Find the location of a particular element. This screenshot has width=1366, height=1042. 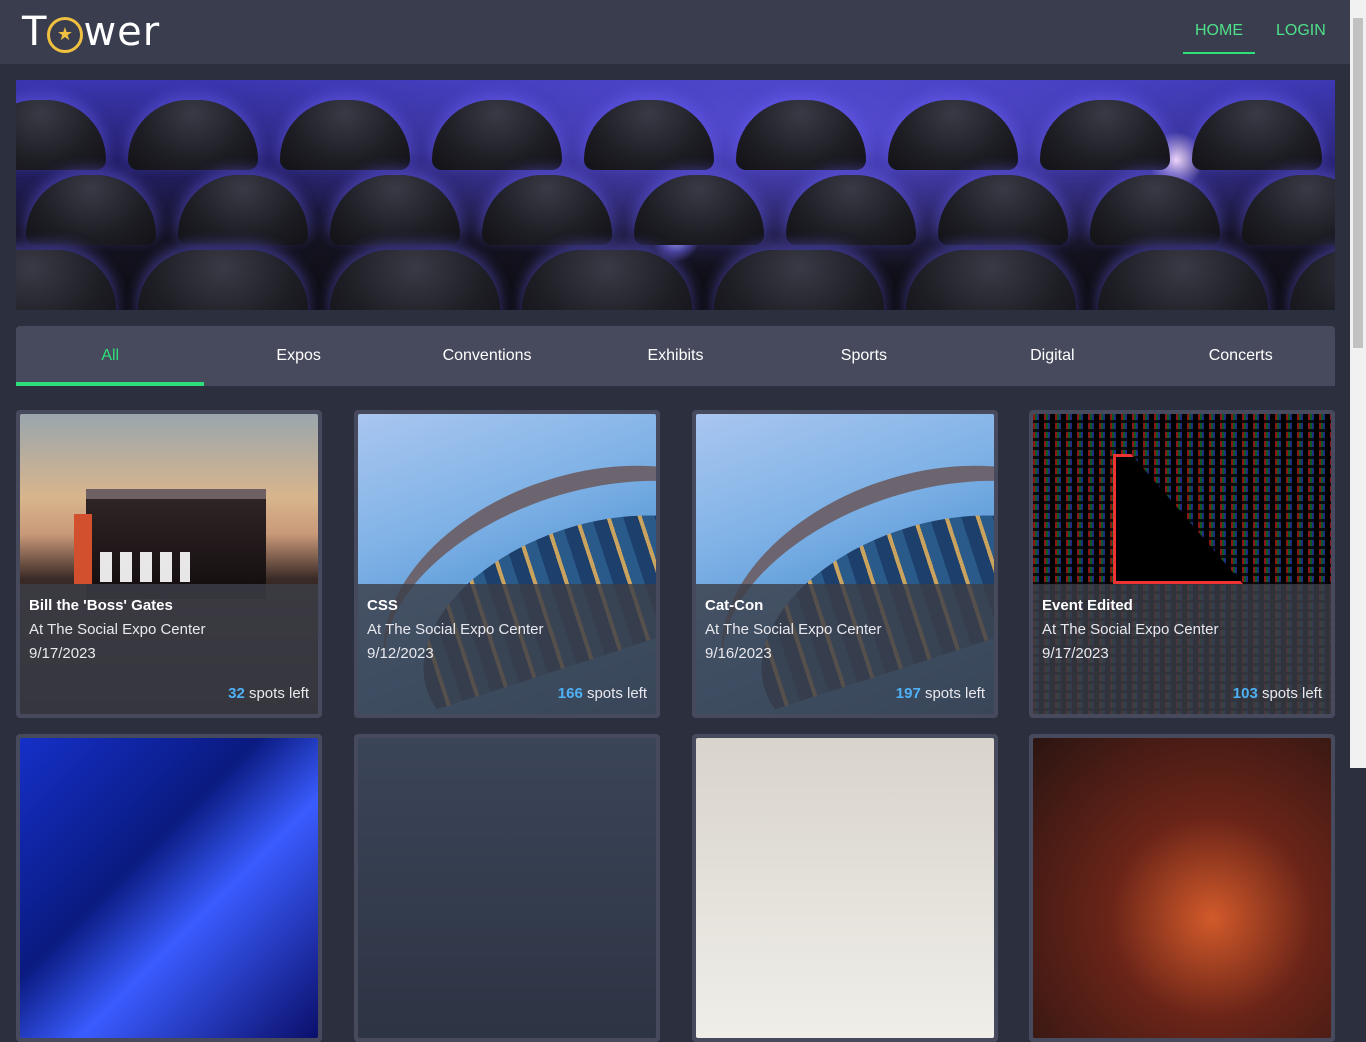

tab-expos: Expos is located at coordinates (298, 356).